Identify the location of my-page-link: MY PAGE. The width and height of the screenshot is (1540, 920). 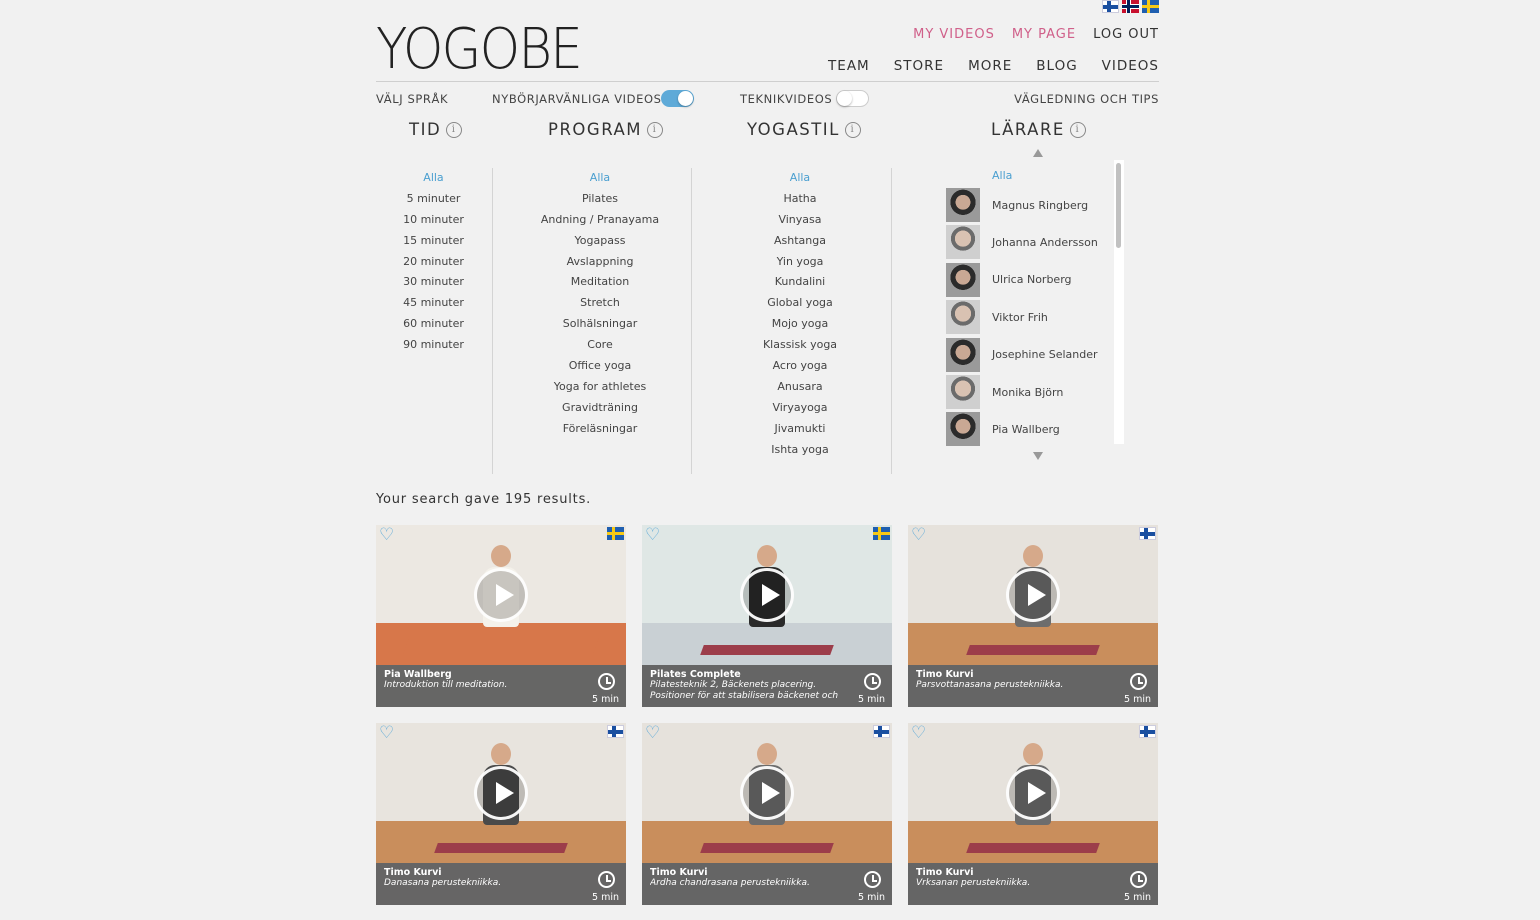
(1044, 34).